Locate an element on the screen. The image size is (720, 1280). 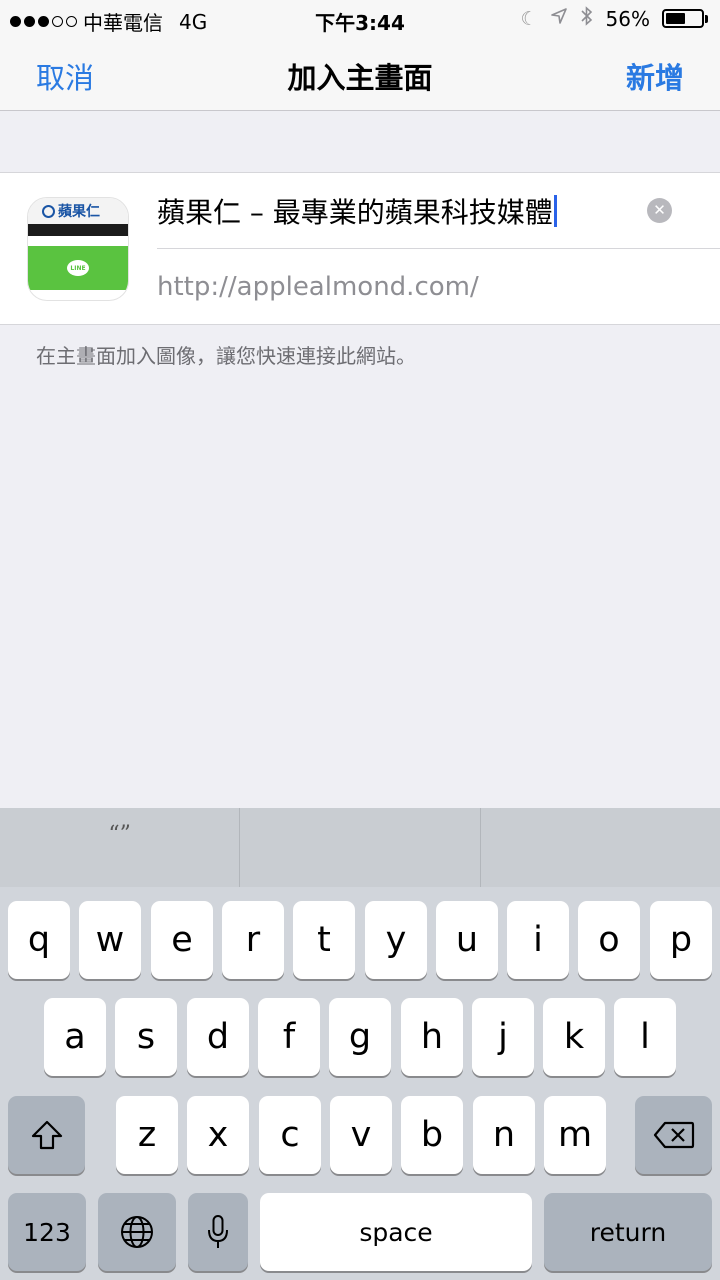
add-button: 新增 is located at coordinates (655, 76).